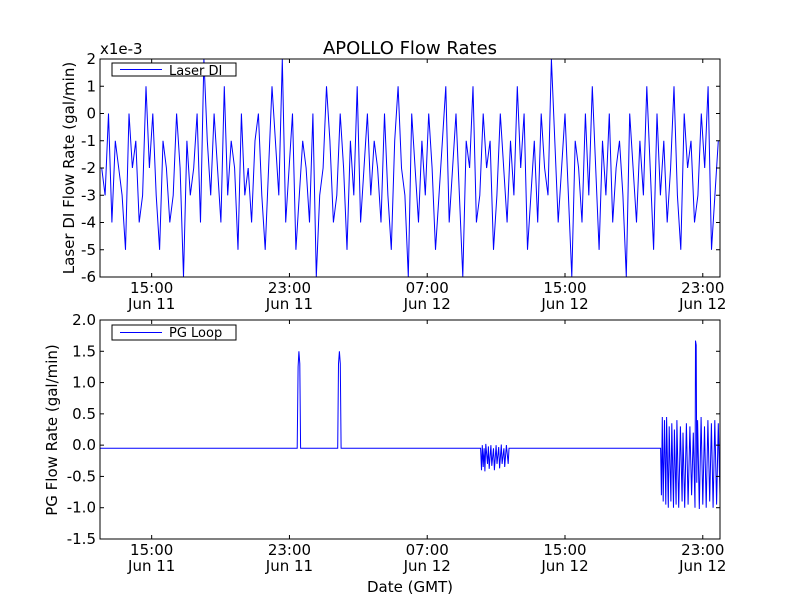 The width and height of the screenshot is (800, 600). What do you see at coordinates (410, 48) in the screenshot?
I see `chart-title: APOLLO Flow Rates` at bounding box center [410, 48].